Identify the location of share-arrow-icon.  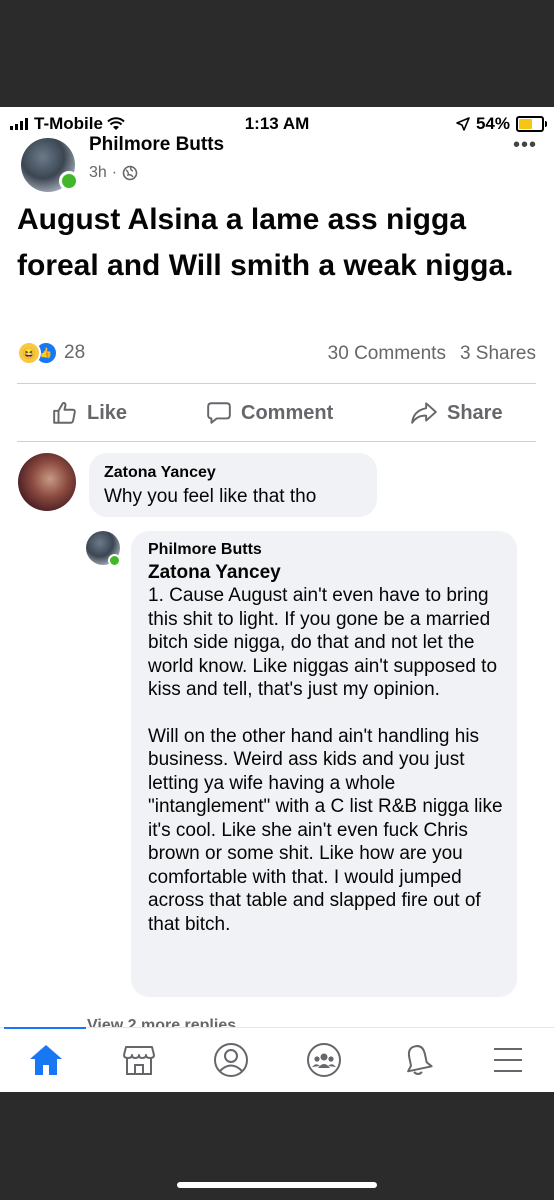
(424, 413).